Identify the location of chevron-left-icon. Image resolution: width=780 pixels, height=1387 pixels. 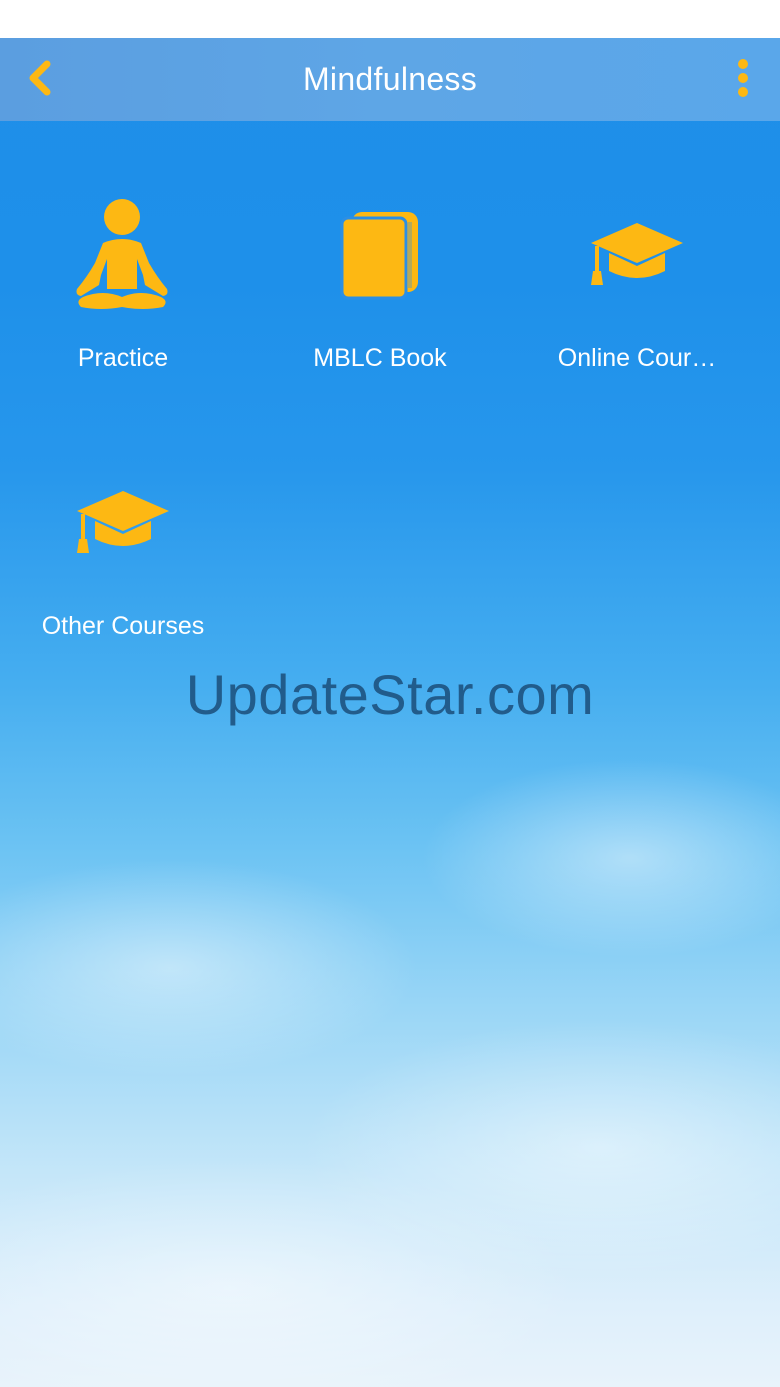
(40, 78).